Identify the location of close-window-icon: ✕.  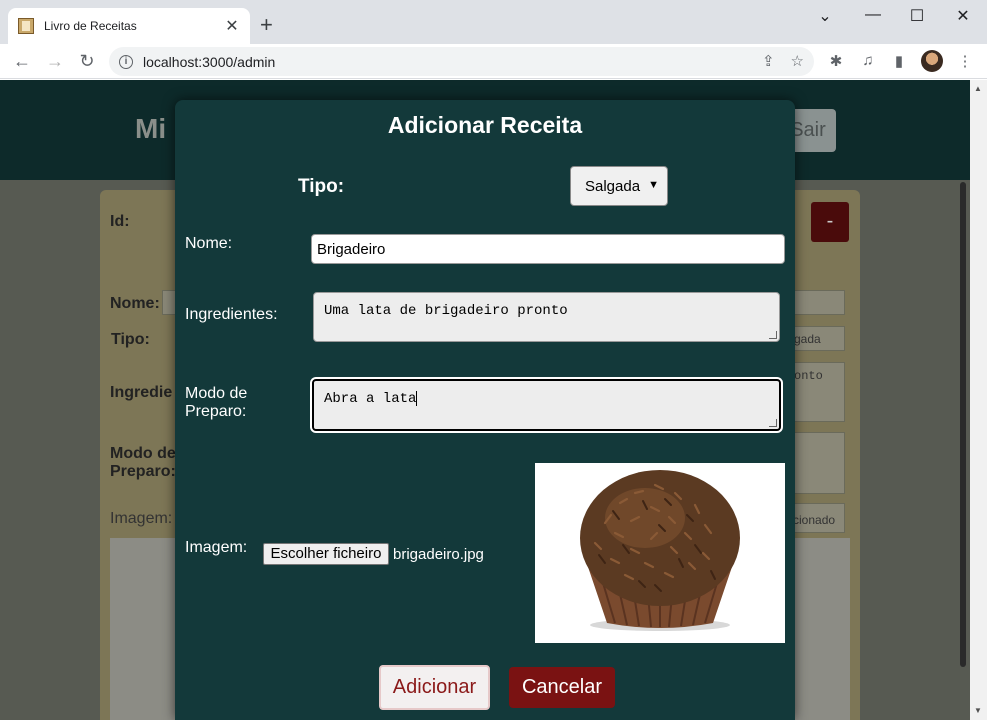
(963, 16).